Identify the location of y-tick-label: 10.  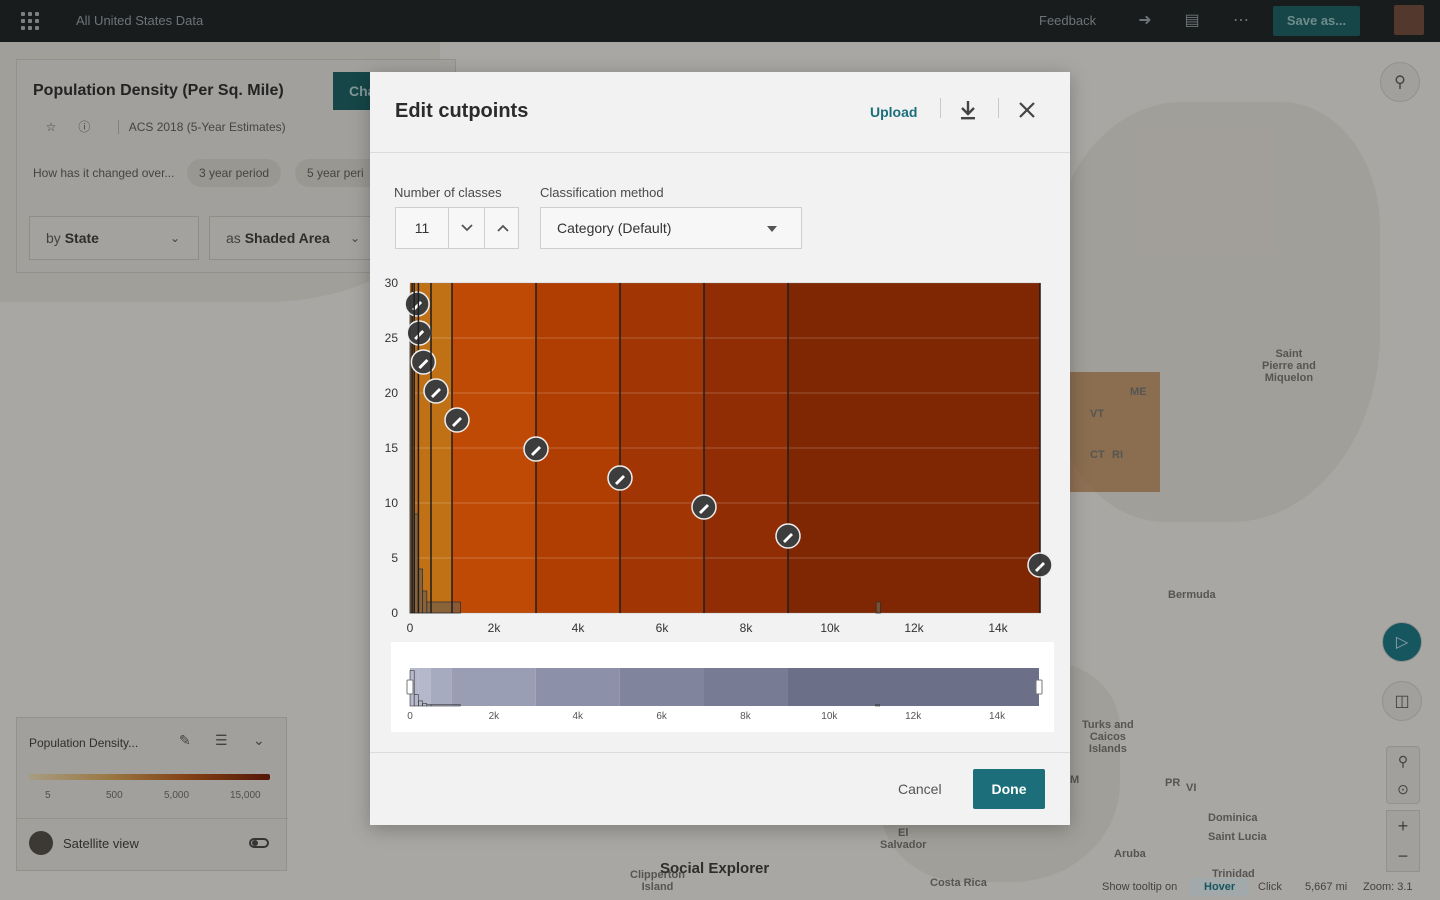
(392, 503).